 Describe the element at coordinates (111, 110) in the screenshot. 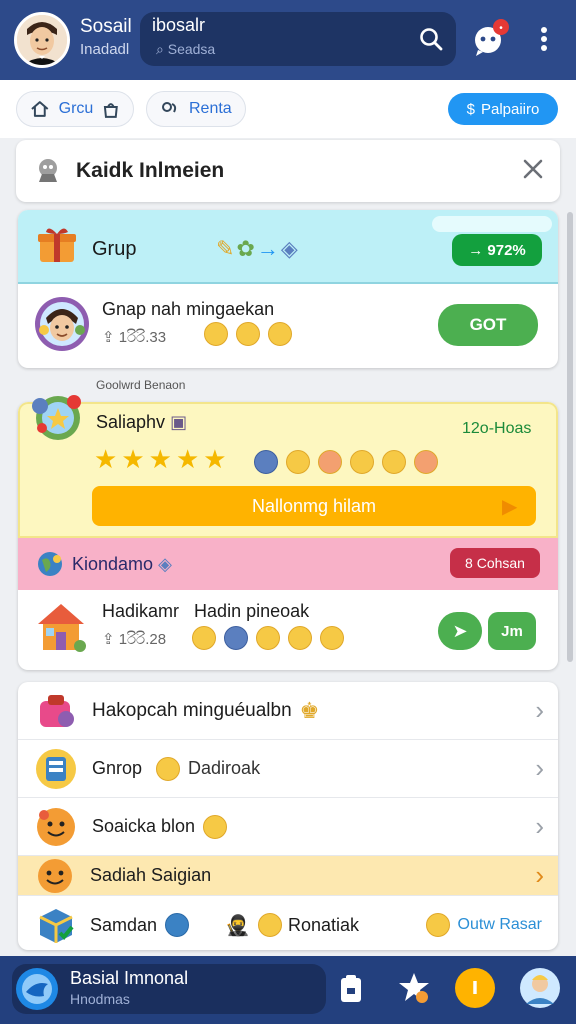

I see `bag-icon` at that location.